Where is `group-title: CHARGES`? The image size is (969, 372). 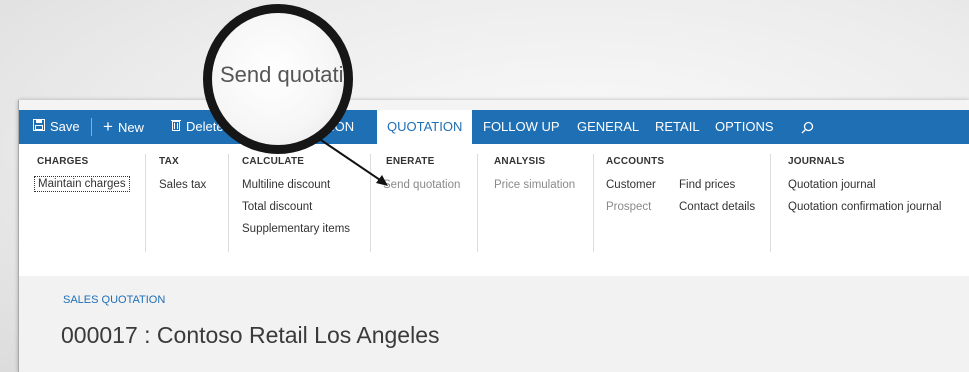 group-title: CHARGES is located at coordinates (63, 161).